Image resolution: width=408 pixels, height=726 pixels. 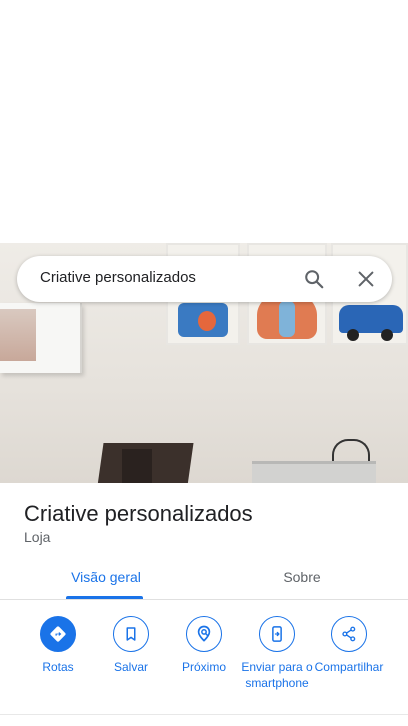 I want to click on send-to-phone-label: Enviar para o smartphone, so click(x=277, y=675).